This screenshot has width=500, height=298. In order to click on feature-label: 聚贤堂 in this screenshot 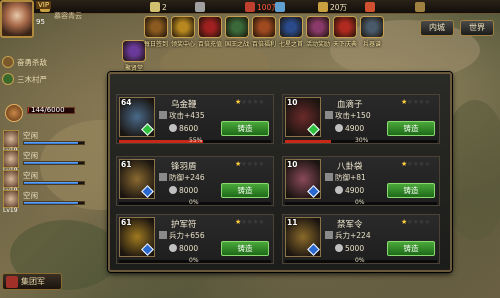, I will do `click(133, 68)`.